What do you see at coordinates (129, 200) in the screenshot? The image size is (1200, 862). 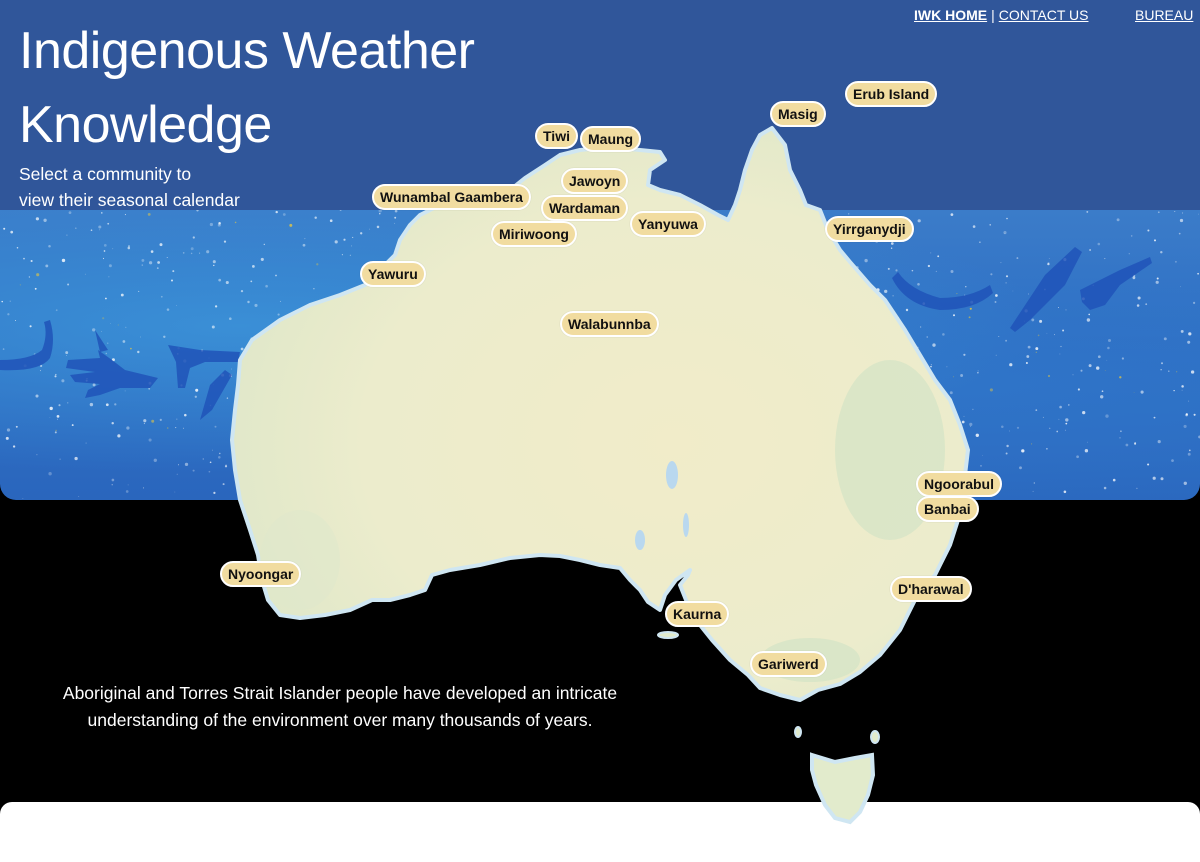 I see `subtitle-line-2: view their seasonal calendar` at bounding box center [129, 200].